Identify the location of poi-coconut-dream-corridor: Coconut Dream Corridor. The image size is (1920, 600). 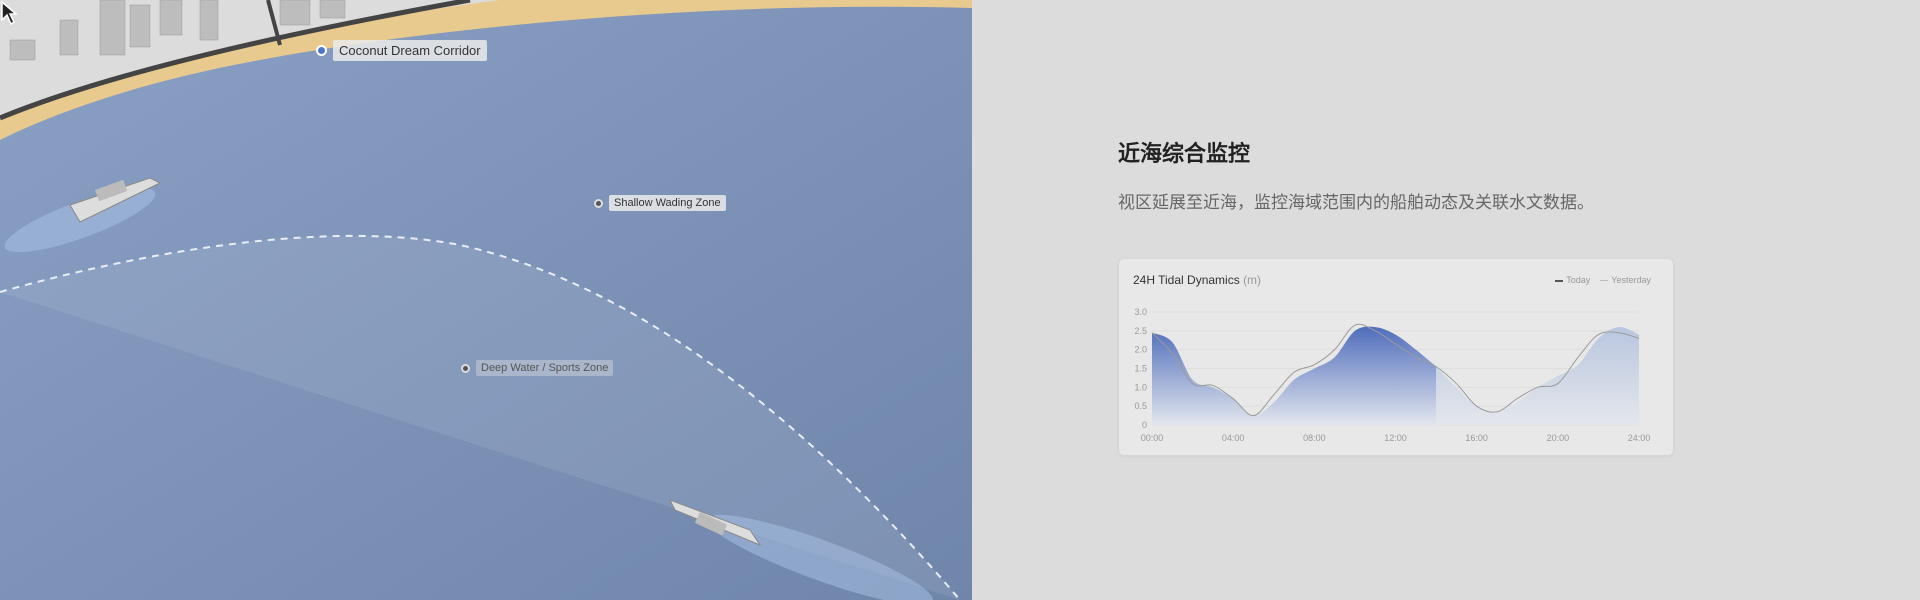
(401, 50).